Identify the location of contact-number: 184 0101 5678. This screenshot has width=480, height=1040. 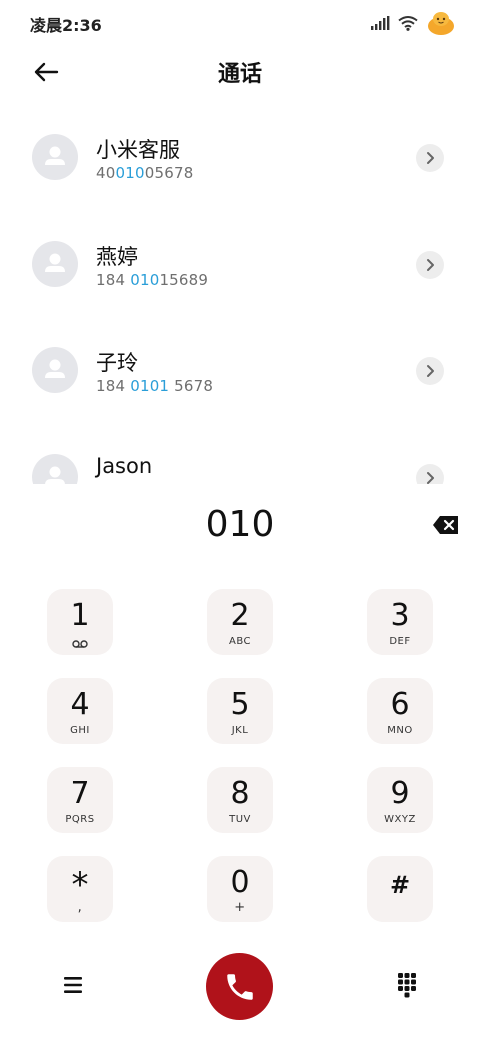
(155, 386).